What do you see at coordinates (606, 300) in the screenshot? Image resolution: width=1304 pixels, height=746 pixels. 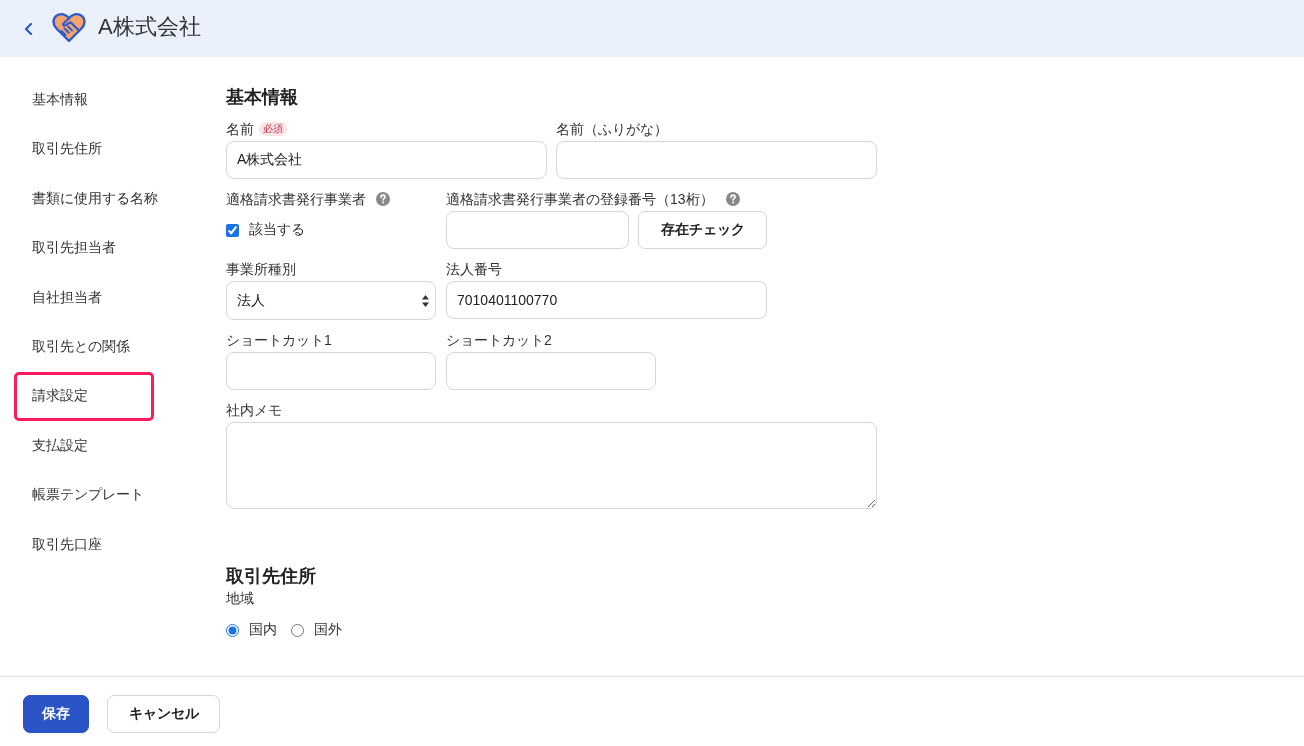 I see `input-field: 7010401100770` at bounding box center [606, 300].